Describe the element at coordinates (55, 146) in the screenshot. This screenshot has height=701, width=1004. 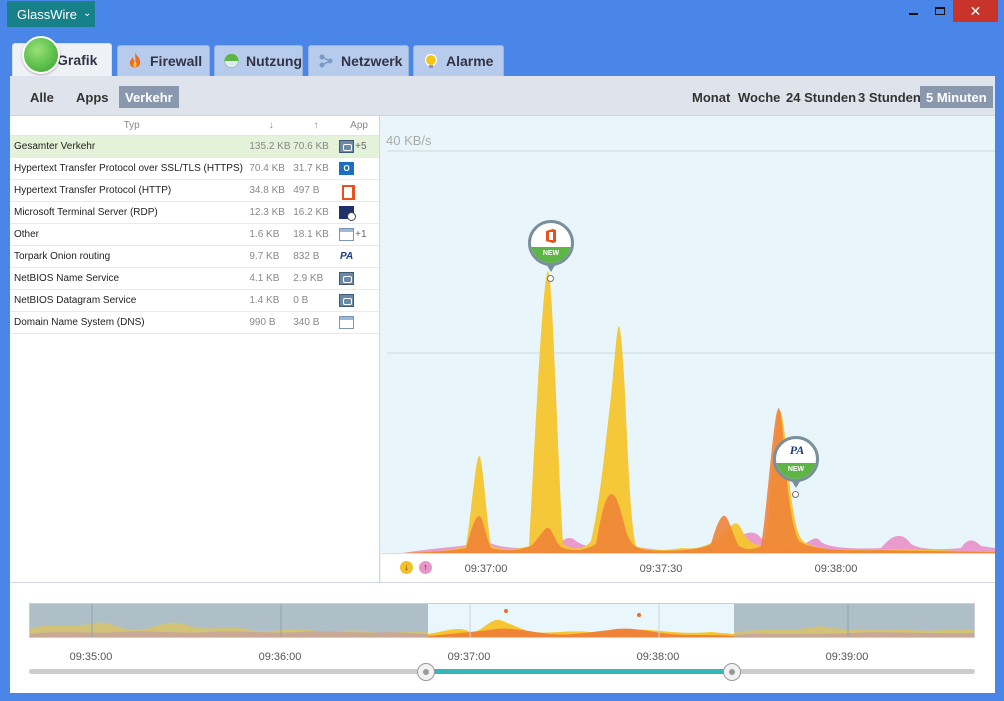
I see `row-type: Gesamter Verkehr` at that location.